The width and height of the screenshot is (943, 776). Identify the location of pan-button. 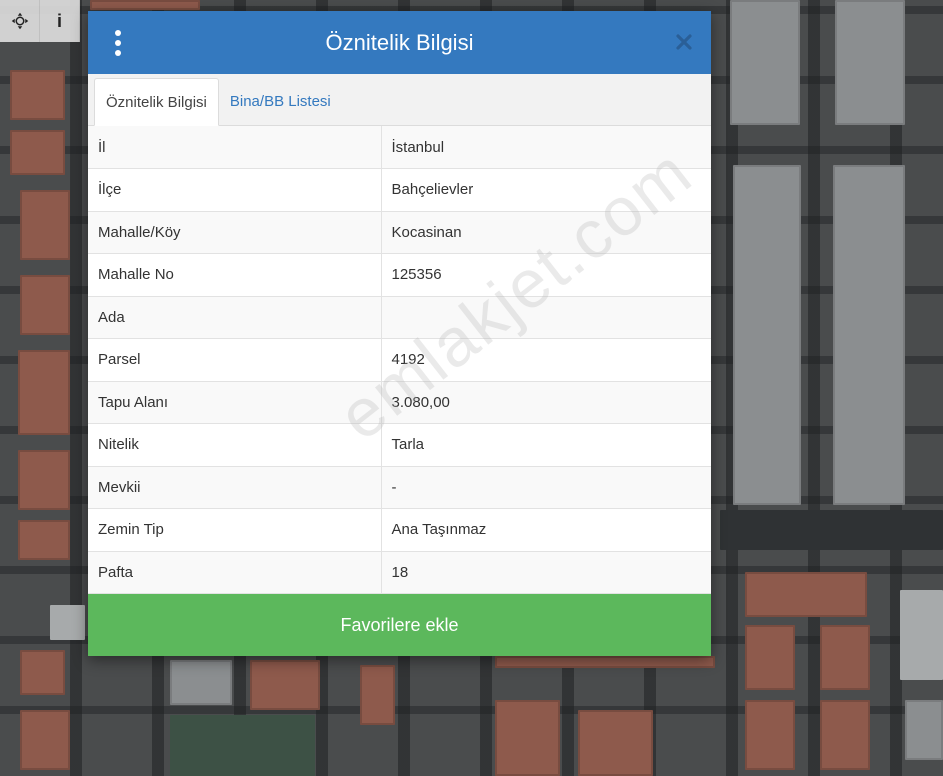
(20, 21).